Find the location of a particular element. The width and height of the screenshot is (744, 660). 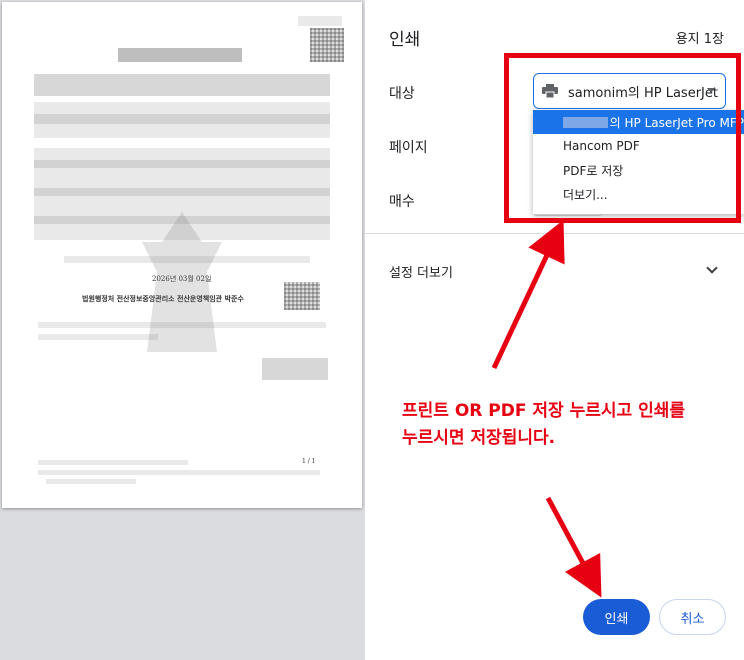

annotation-line-2: 누르시면 저장됩니다. is located at coordinates (479, 438).